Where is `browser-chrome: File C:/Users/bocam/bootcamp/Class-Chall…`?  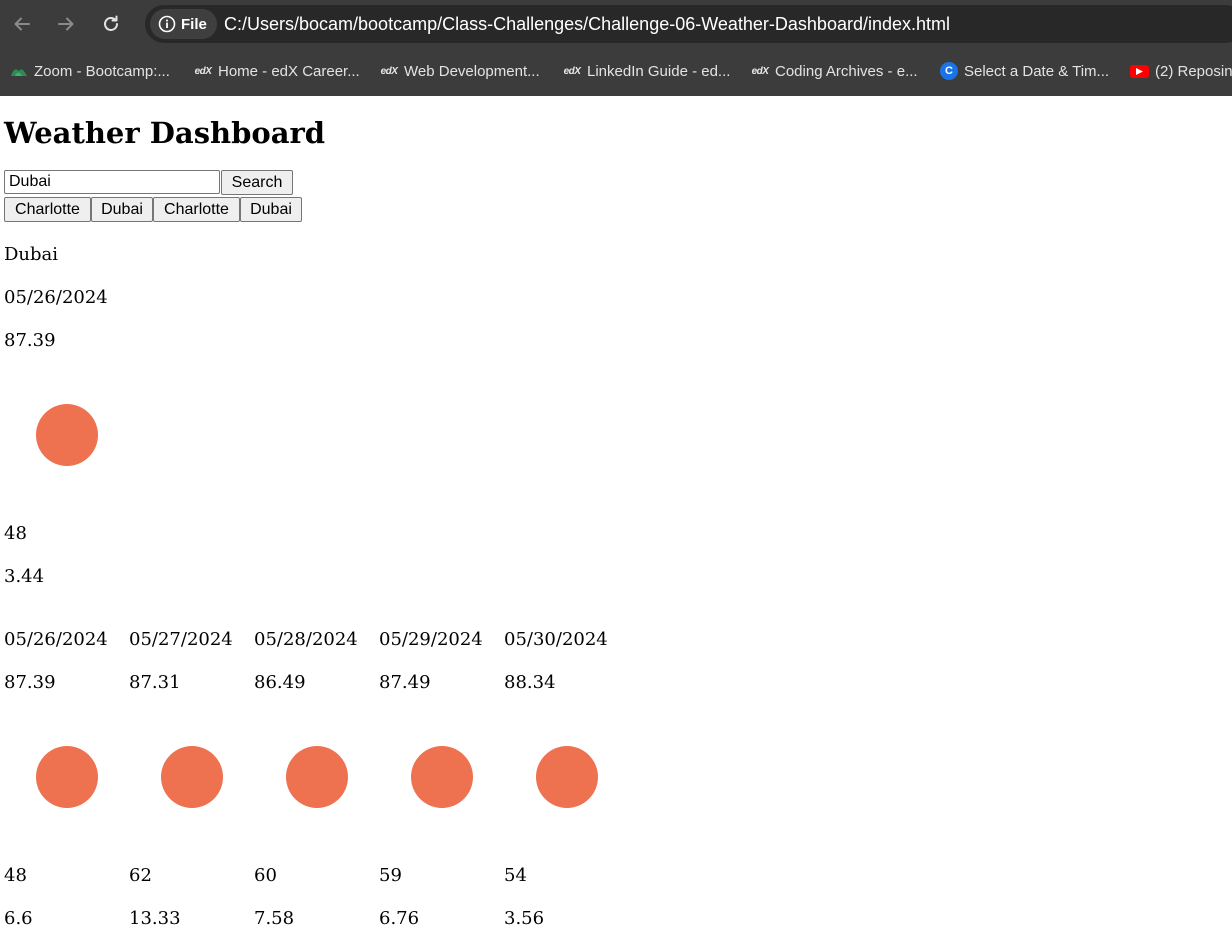 browser-chrome: File C:/Users/bocam/bootcamp/Class-Chall… is located at coordinates (616, 48).